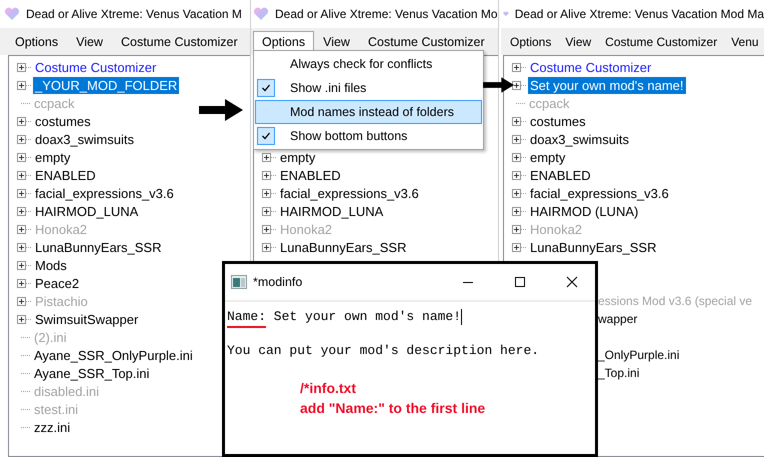 The width and height of the screenshot is (764, 457). I want to click on tree-item: _OnlyPurple.ini, so click(640, 355).